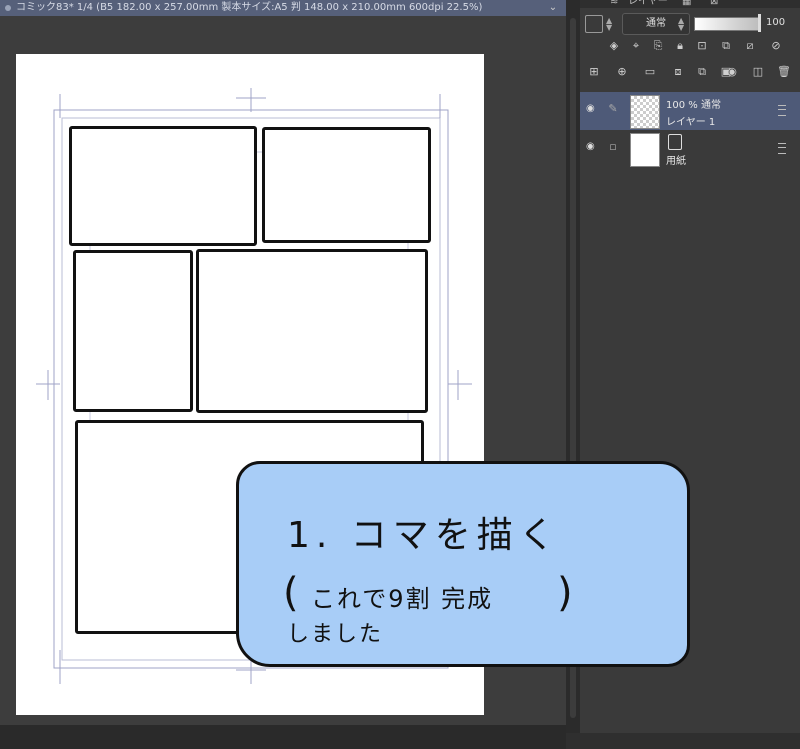 This screenshot has width=800, height=749. Describe the element at coordinates (283, 737) in the screenshot. I see `canvas-bottom-strip` at that location.